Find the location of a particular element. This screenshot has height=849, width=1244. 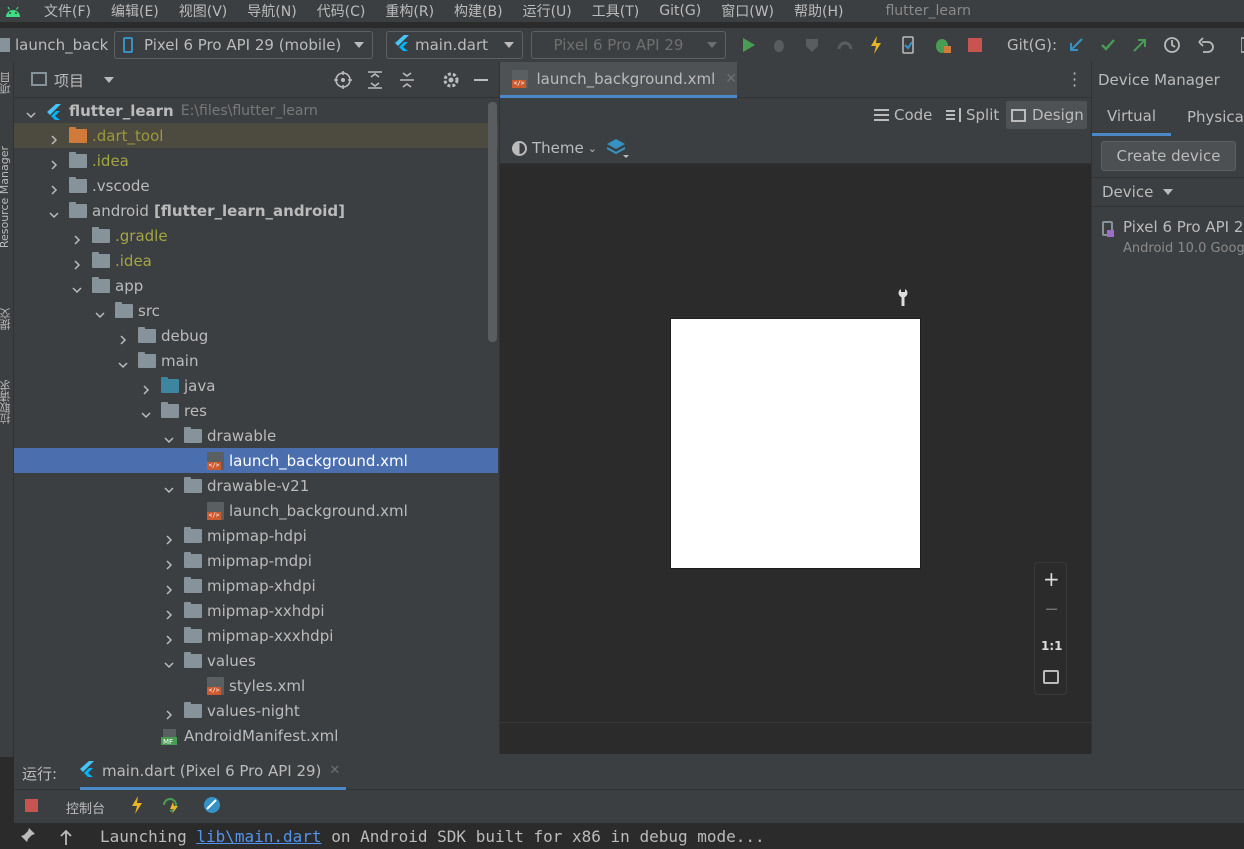

menu-window: 窗口(W) is located at coordinates (747, 11).